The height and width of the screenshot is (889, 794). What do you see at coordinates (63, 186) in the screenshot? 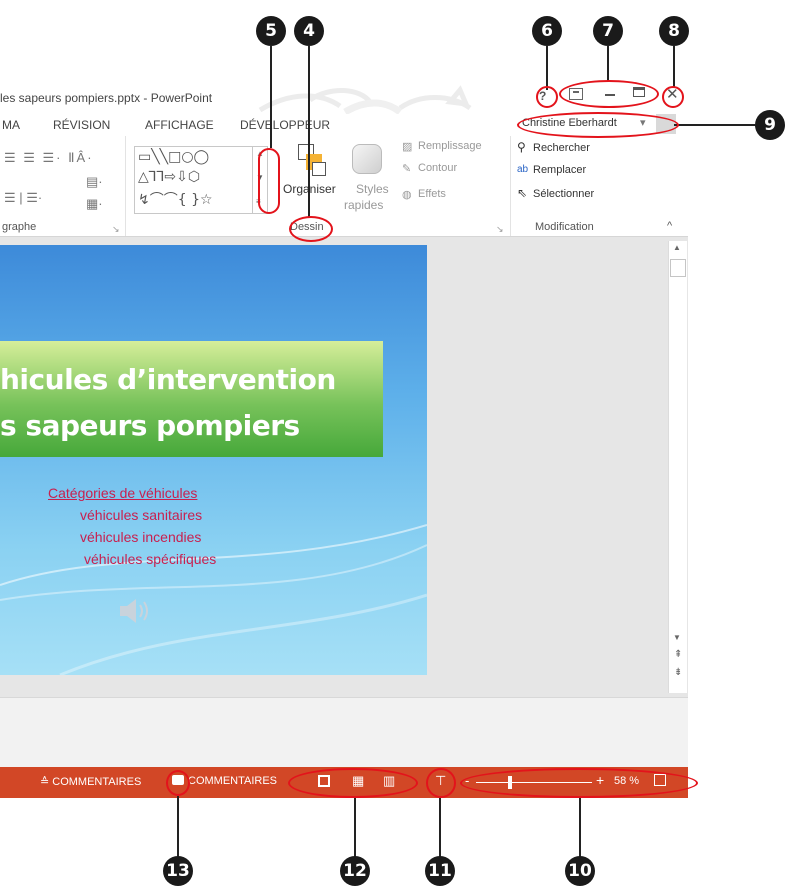
I see `paragraph-group: ☰ ☰ ☰· ⅡÂ· ▤· ☰ | ☰· ▦· graphe ↘` at bounding box center [63, 186].